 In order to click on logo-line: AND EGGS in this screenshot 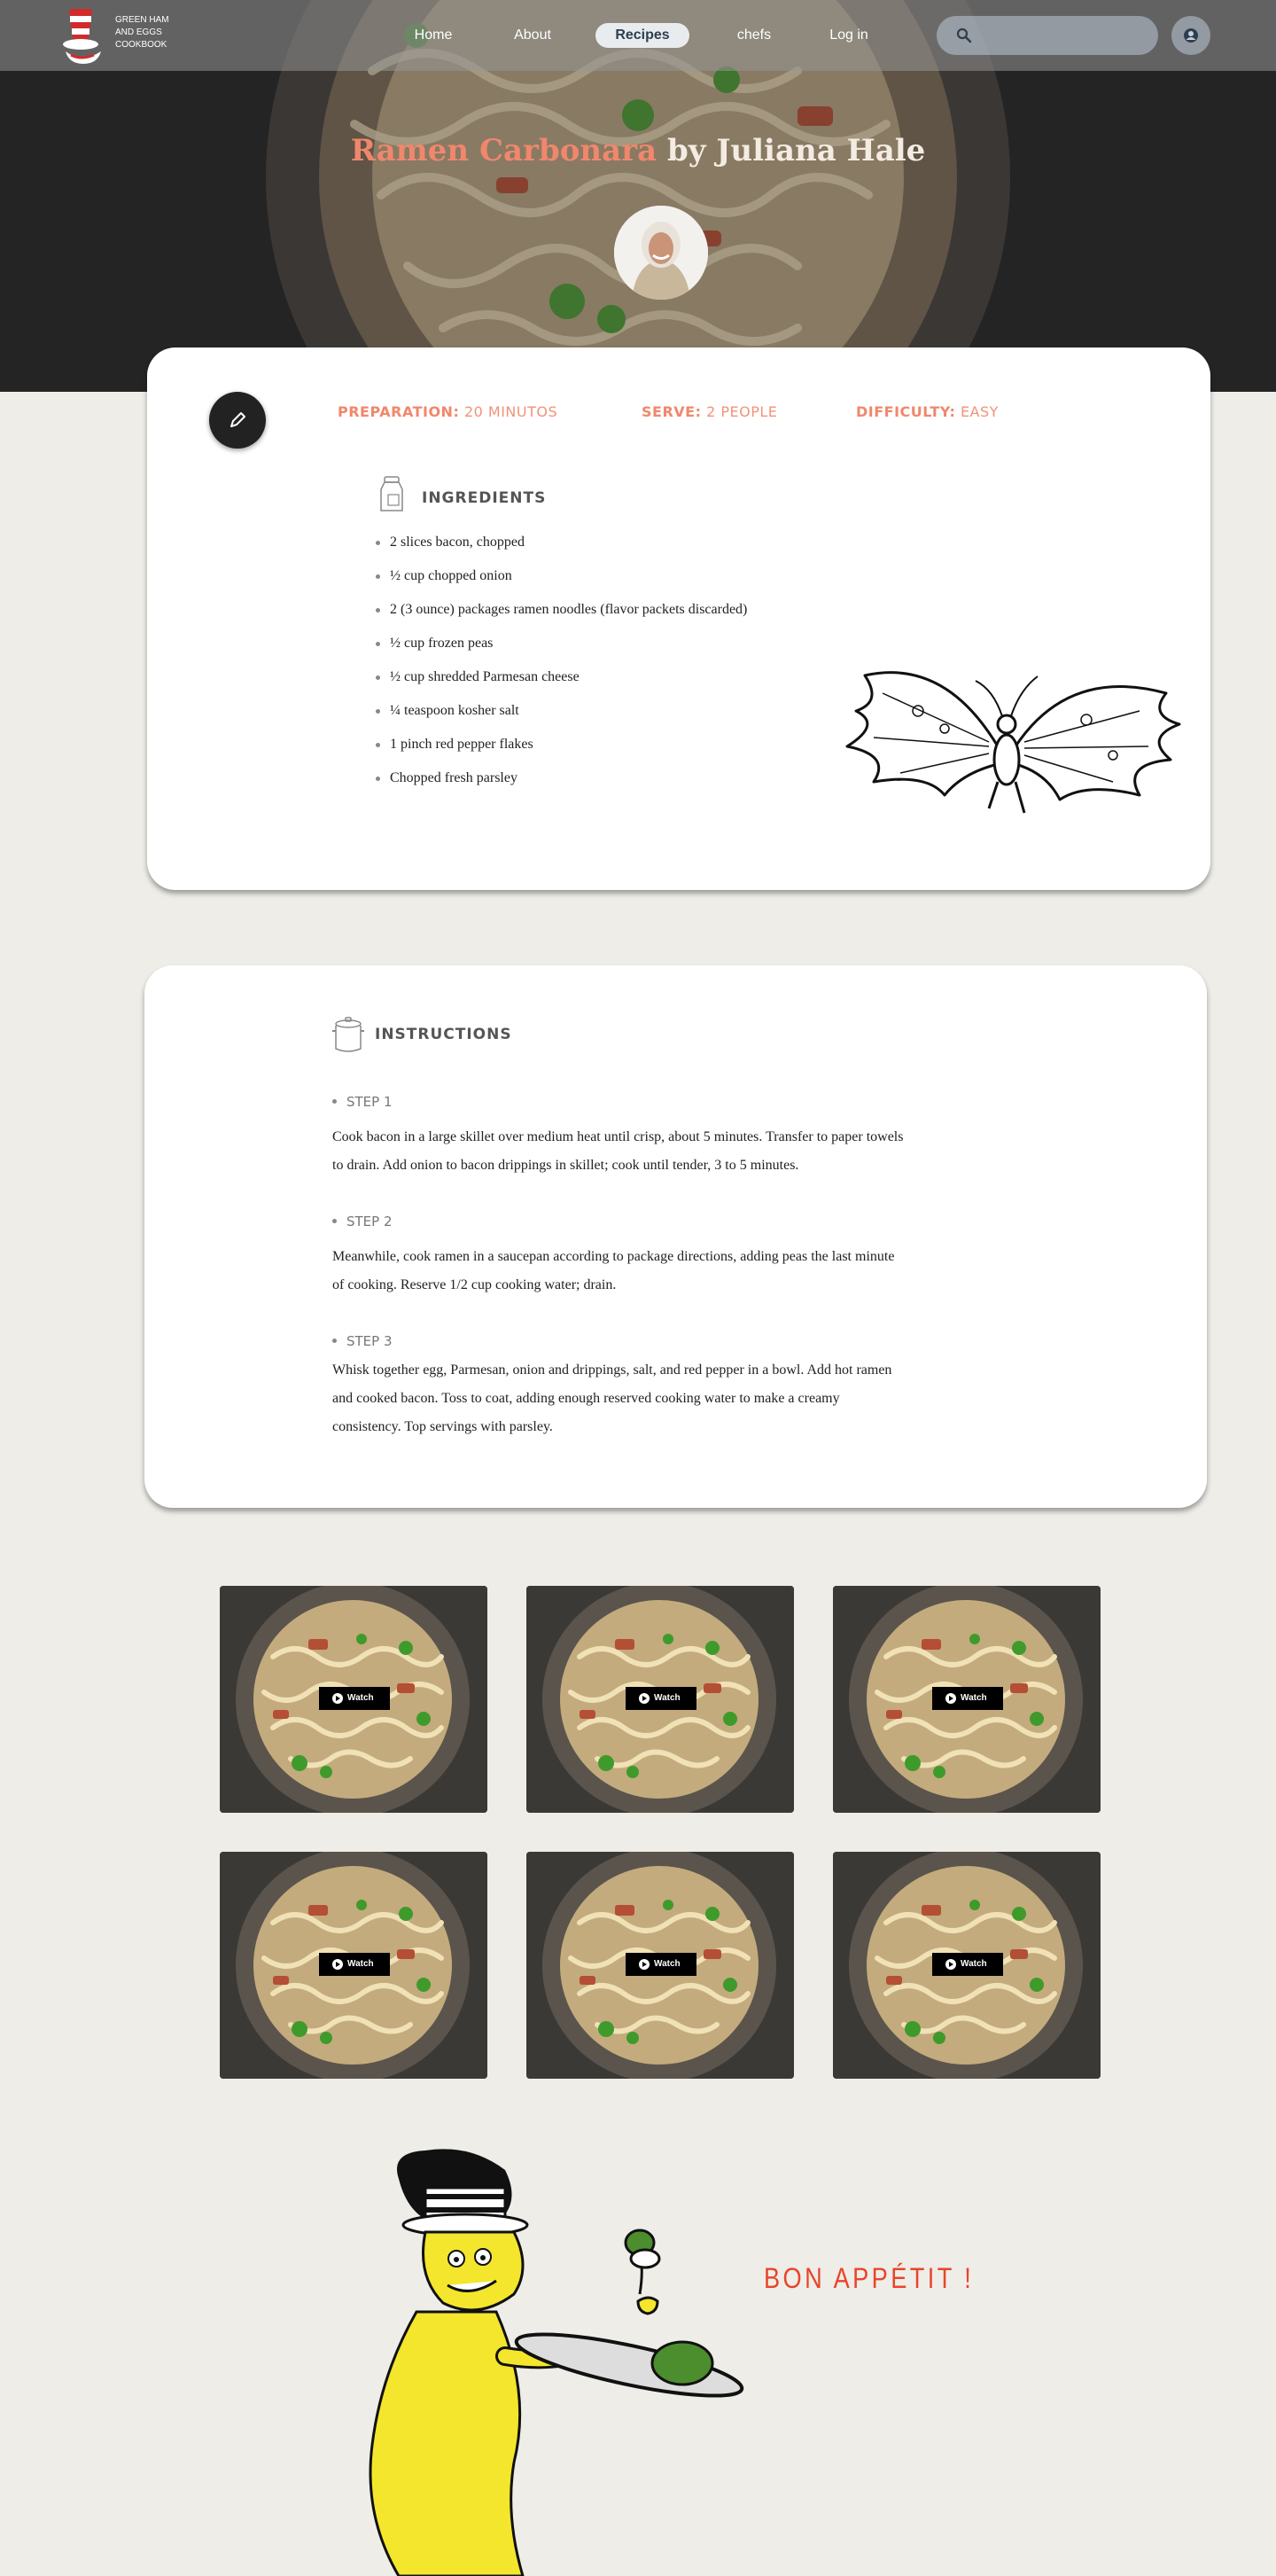, I will do `click(138, 32)`.